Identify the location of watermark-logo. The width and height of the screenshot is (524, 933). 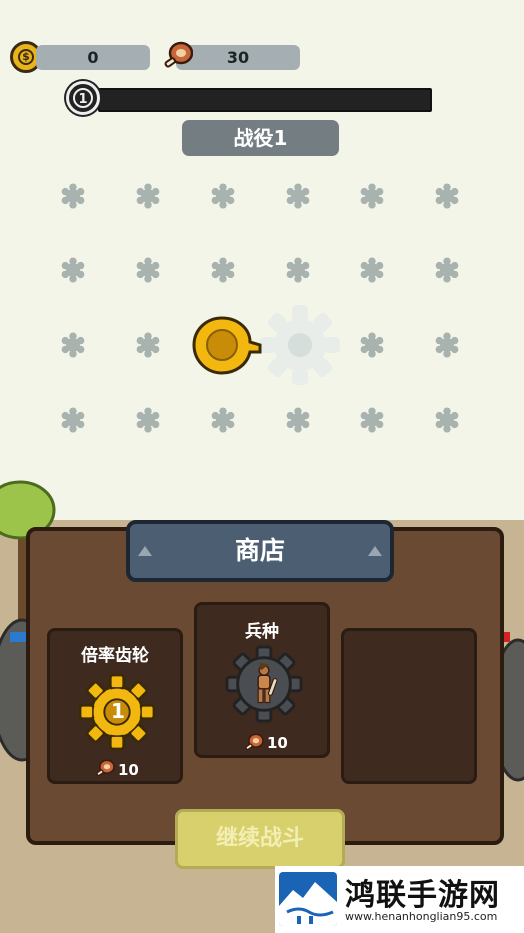
(308, 899).